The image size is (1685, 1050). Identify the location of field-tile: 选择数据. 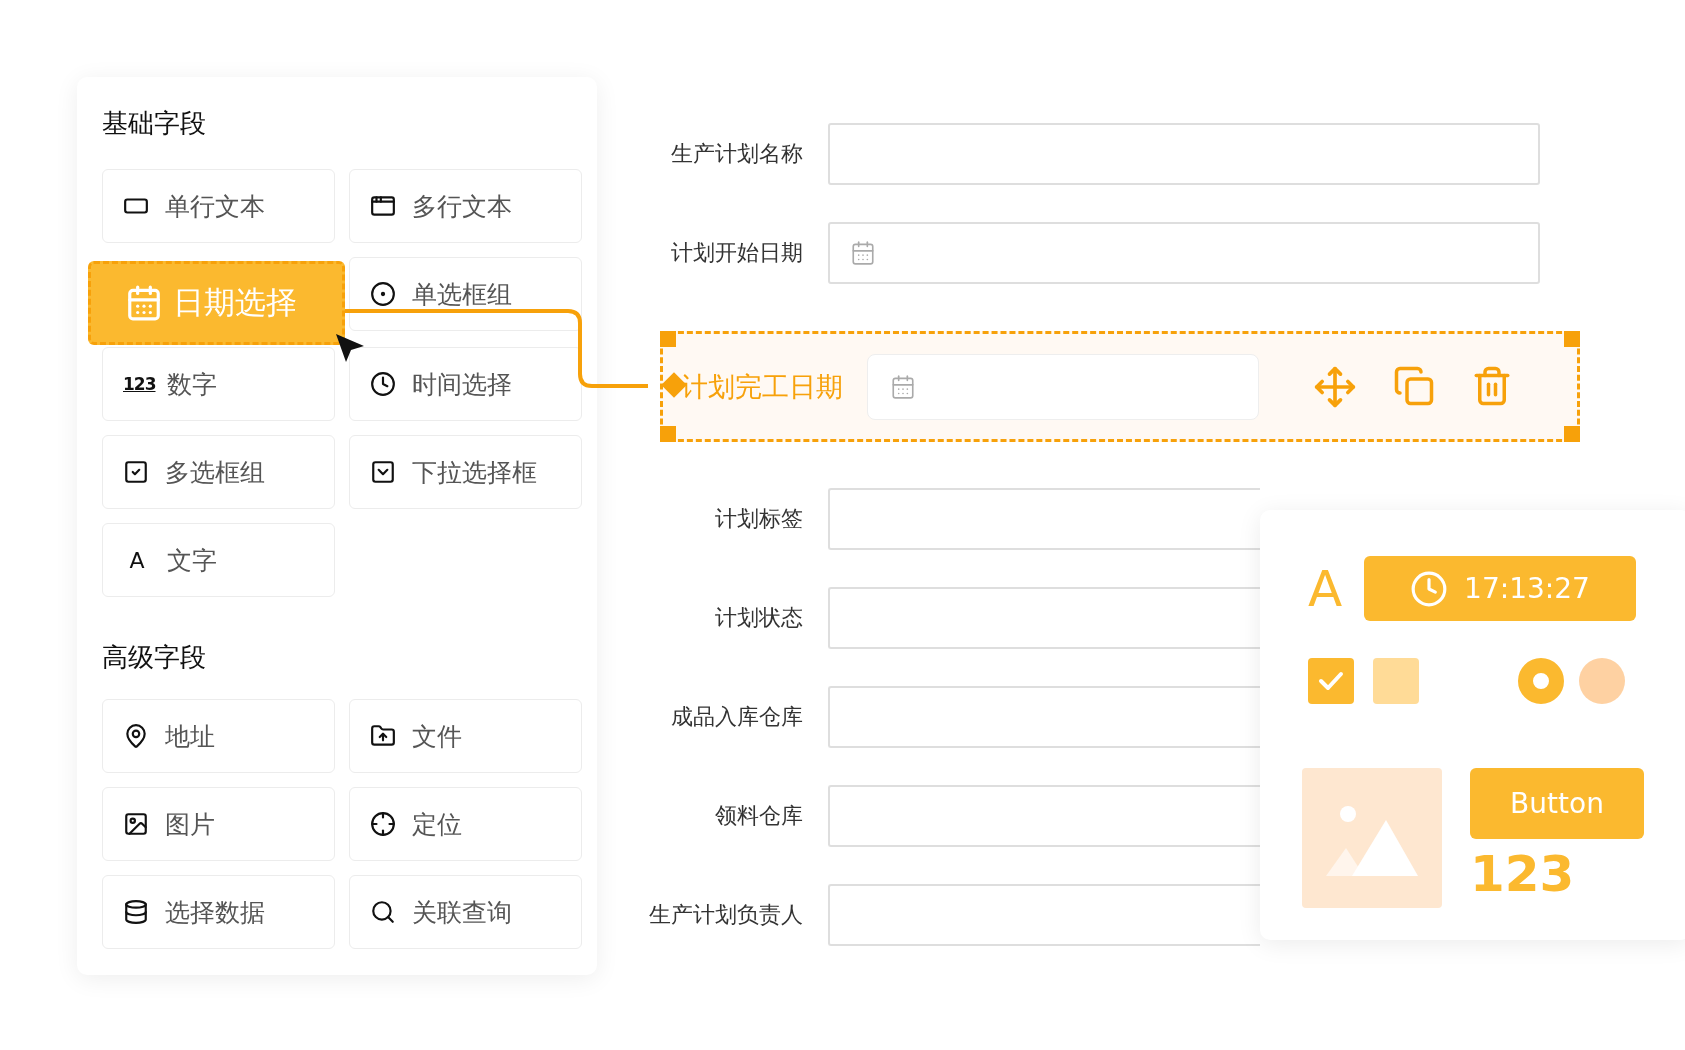
(218, 912).